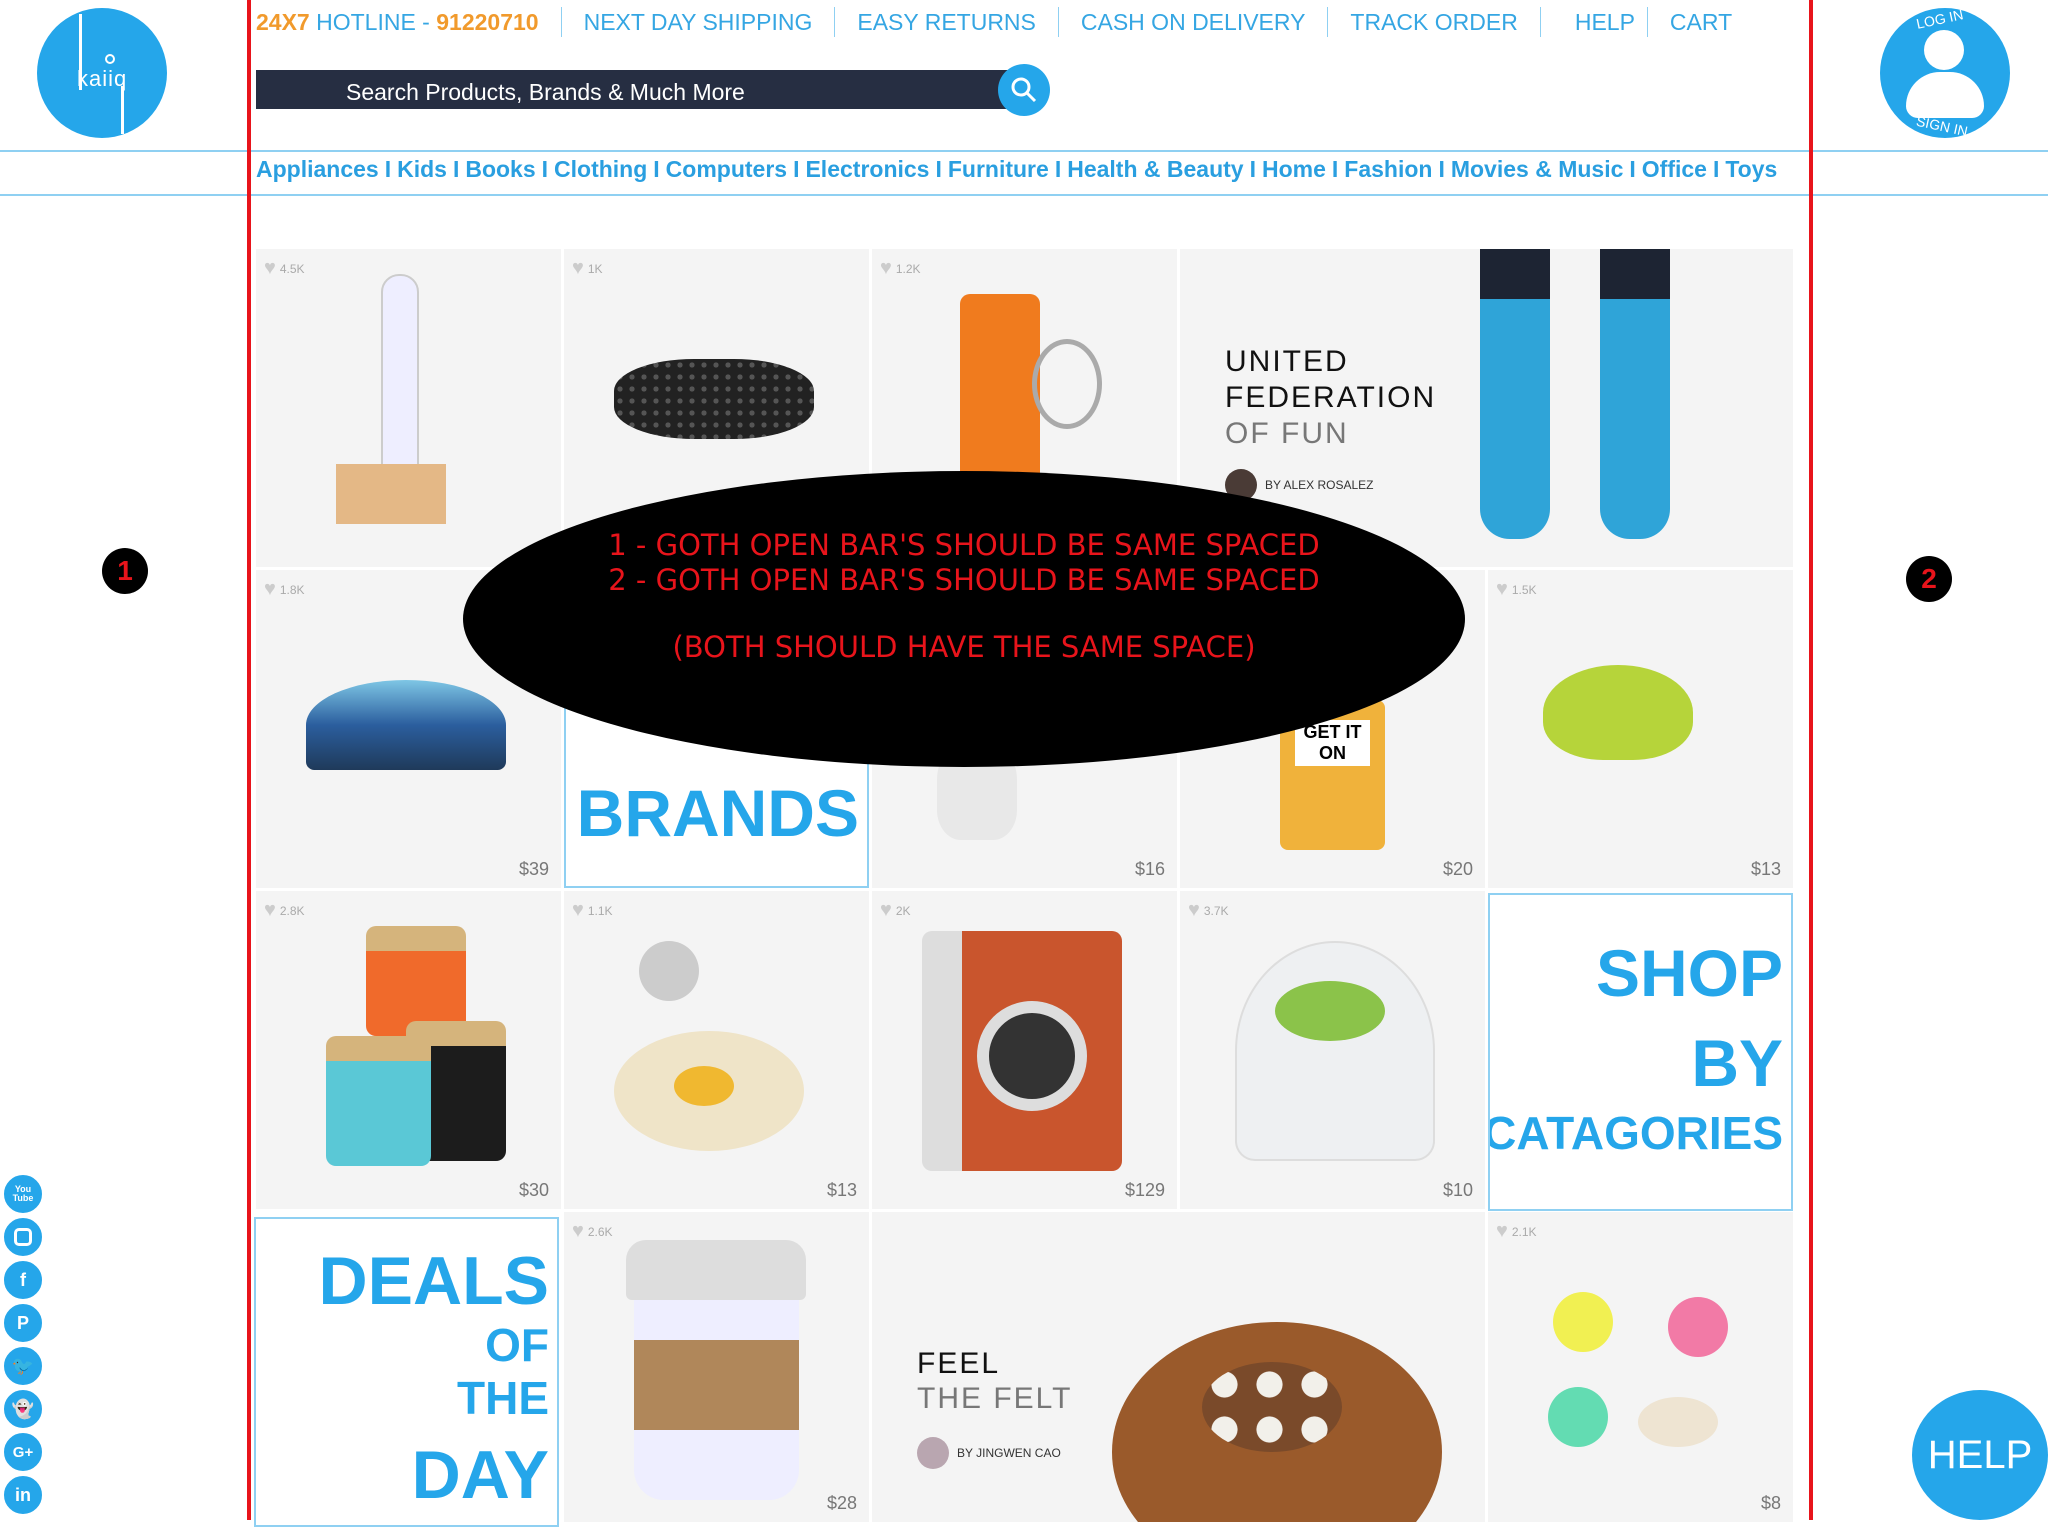 This screenshot has height=1527, width=2048. What do you see at coordinates (408, 1050) in the screenshot?
I see `product-card: ♥ 2.8K $30` at bounding box center [408, 1050].